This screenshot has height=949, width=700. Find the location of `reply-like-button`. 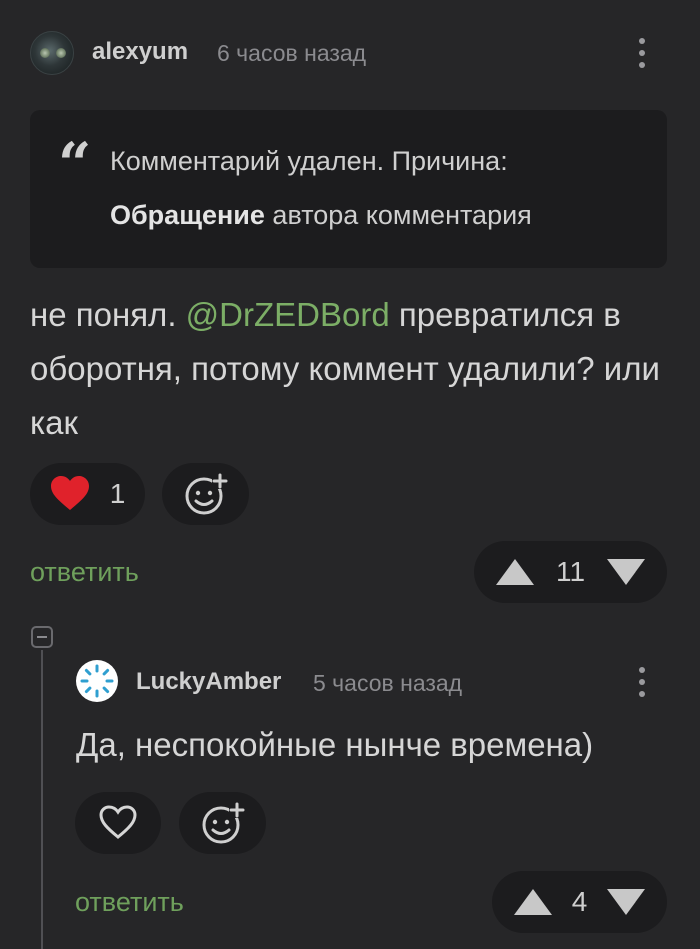

reply-like-button is located at coordinates (118, 823).